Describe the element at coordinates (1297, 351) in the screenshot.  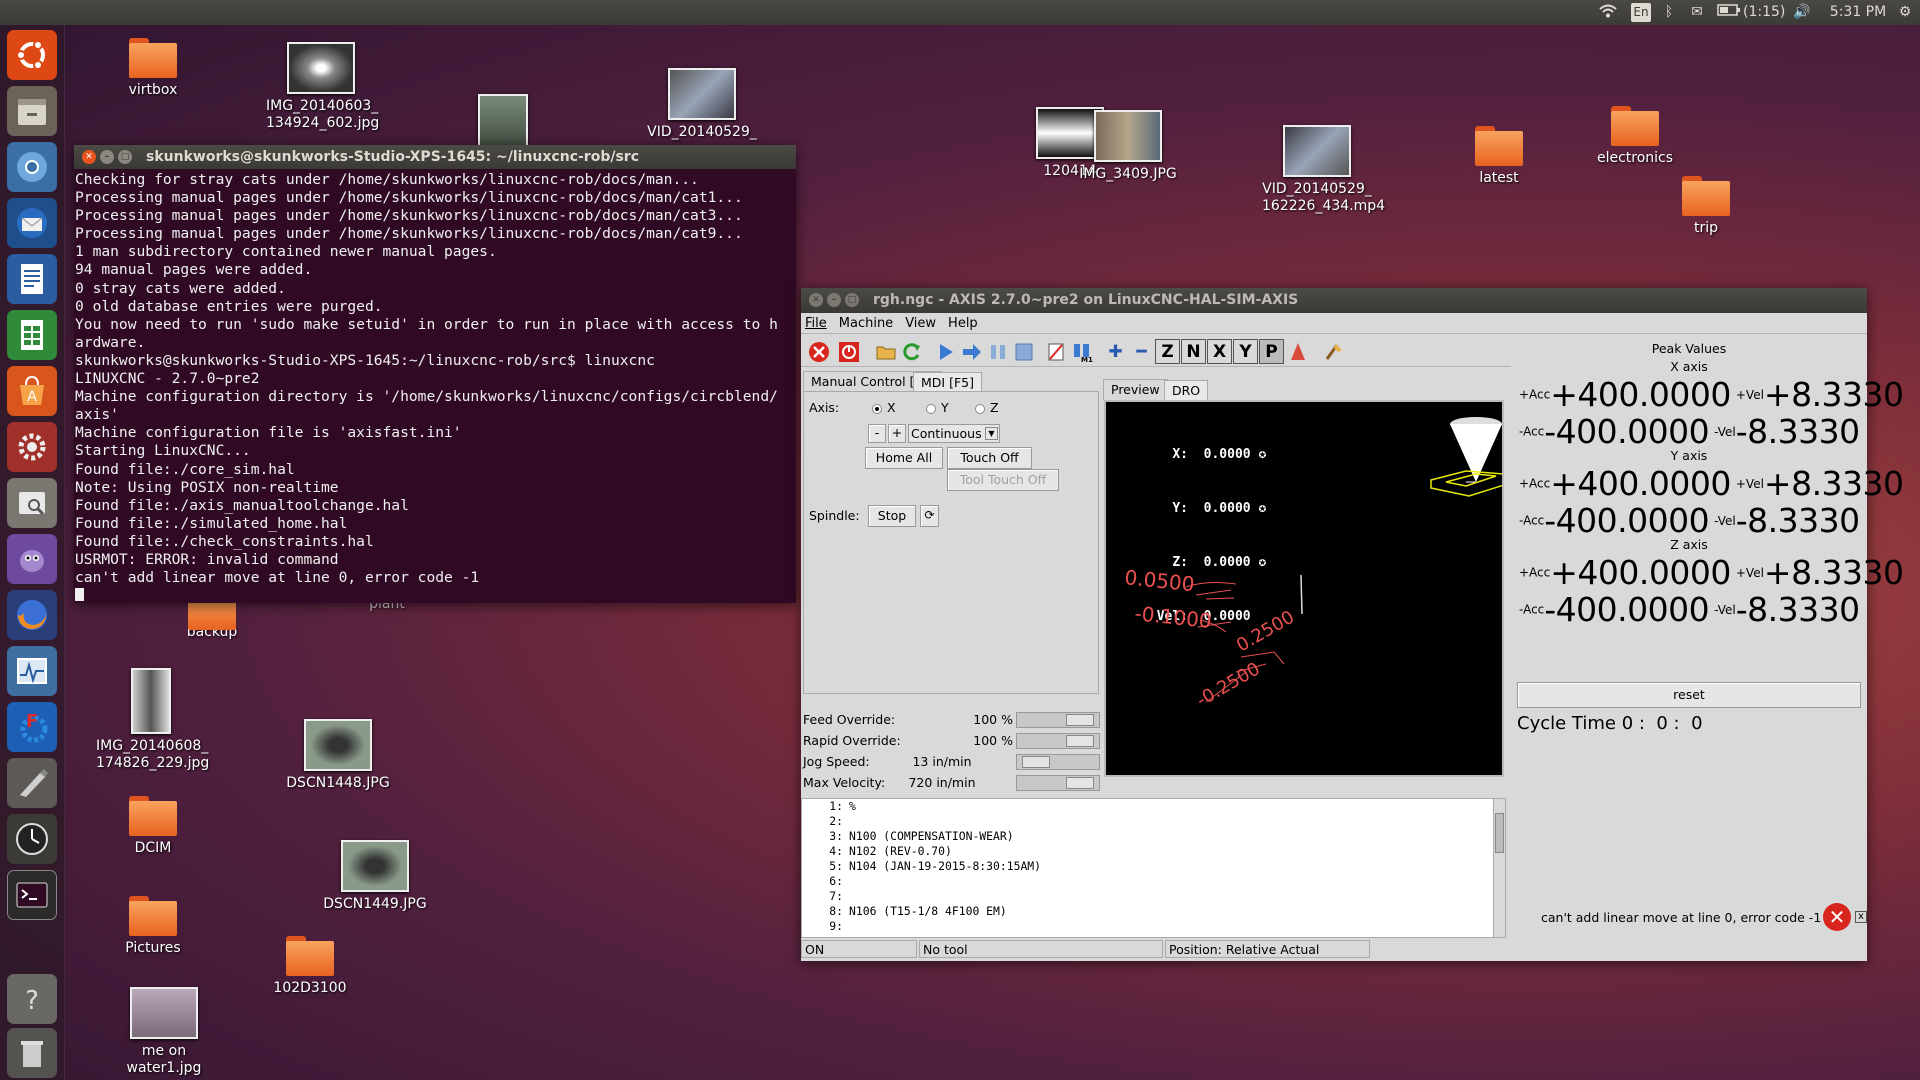
I see `rotate-view-icon` at that location.